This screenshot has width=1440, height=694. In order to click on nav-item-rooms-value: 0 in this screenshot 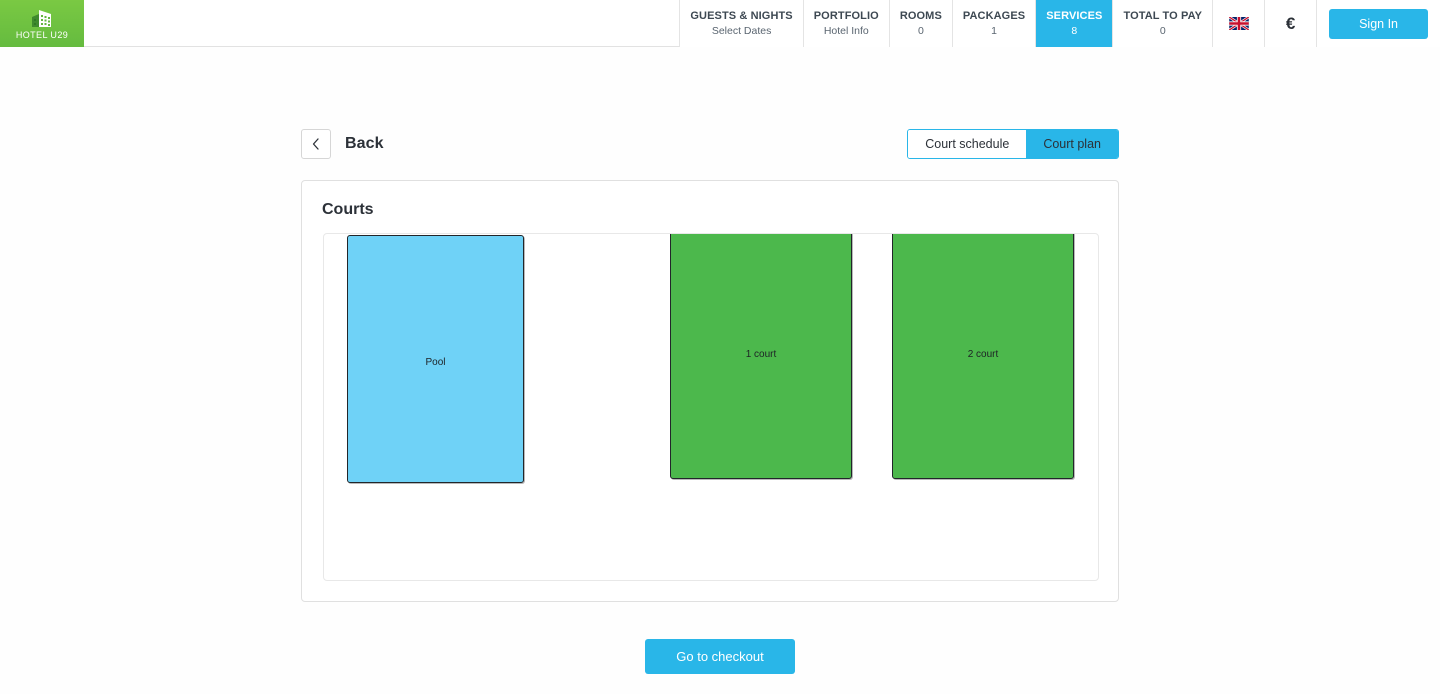, I will do `click(920, 30)`.